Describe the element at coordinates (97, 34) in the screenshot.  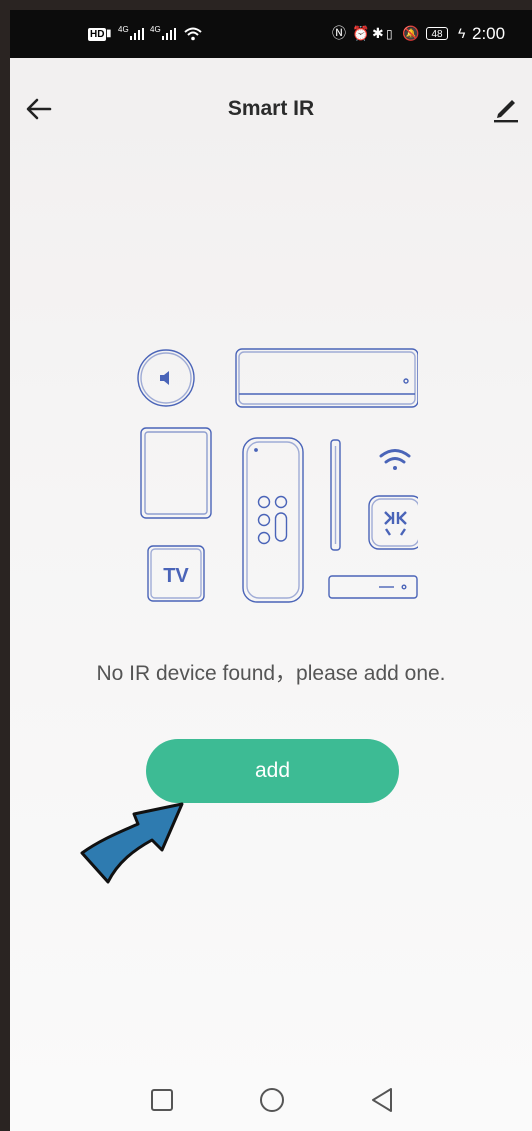
I see `hd-badge: HD` at that location.